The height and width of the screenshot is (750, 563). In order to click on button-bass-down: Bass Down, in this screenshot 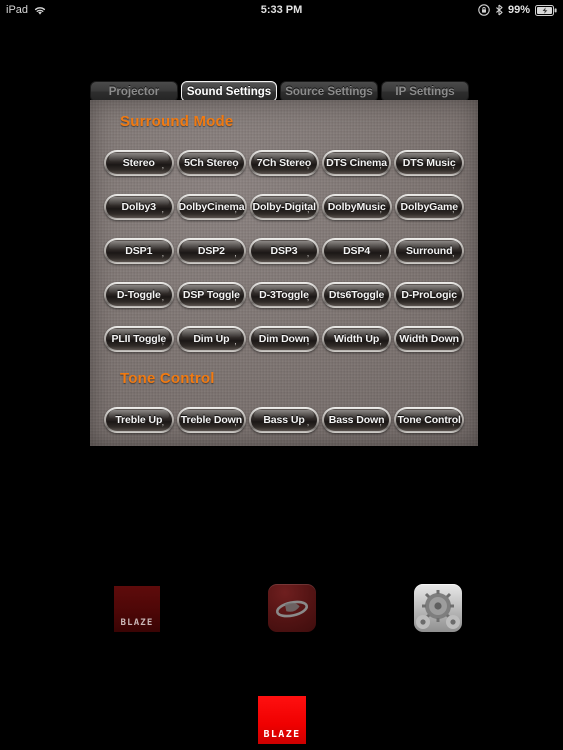, I will do `click(356, 420)`.